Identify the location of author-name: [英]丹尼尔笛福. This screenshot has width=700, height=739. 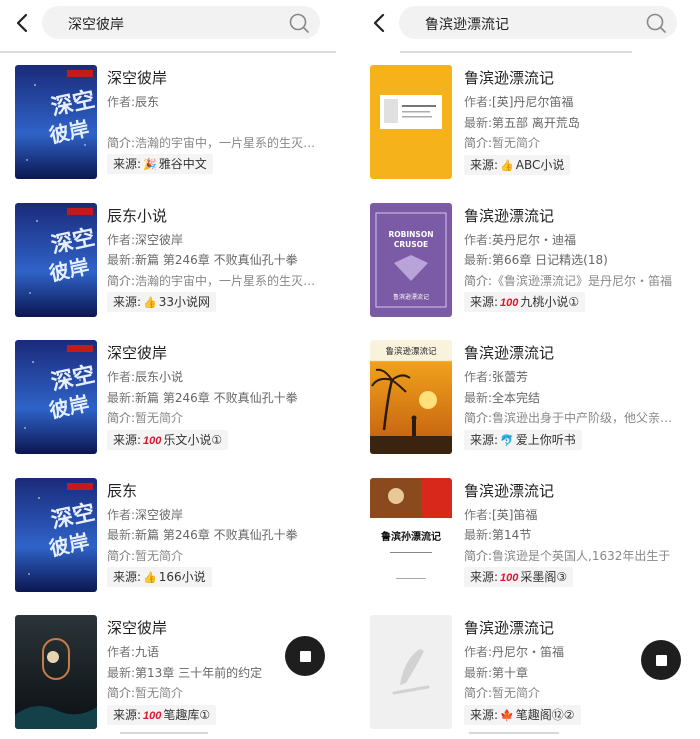
(533, 102).